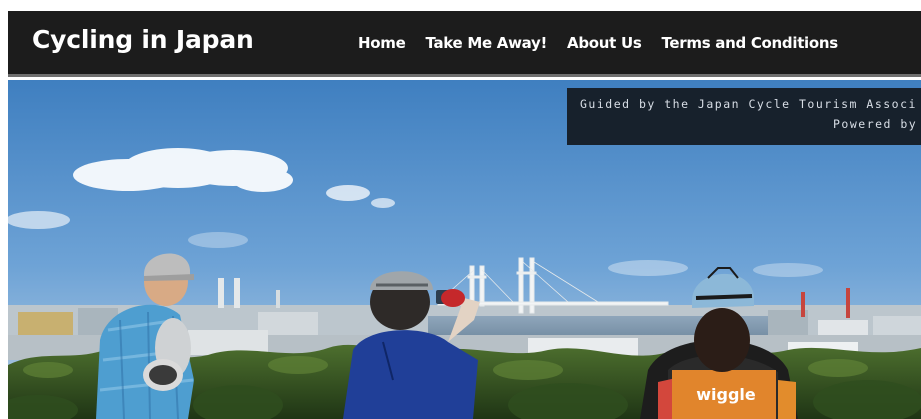 Image resolution: width=921 pixels, height=419 pixels. Describe the element at coordinates (143, 39) in the screenshot. I see `site-title: Cycling in Japan` at that location.